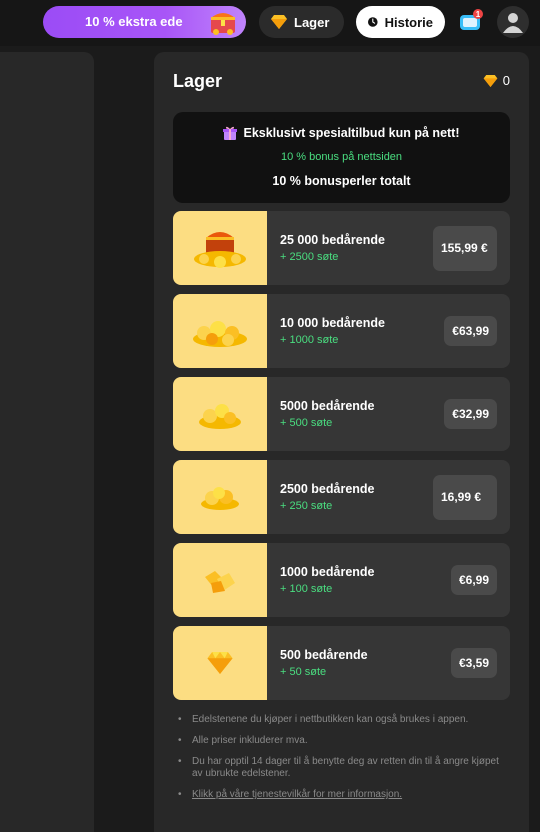 This screenshot has width=540, height=832. I want to click on gem-balance: 0, so click(496, 80).